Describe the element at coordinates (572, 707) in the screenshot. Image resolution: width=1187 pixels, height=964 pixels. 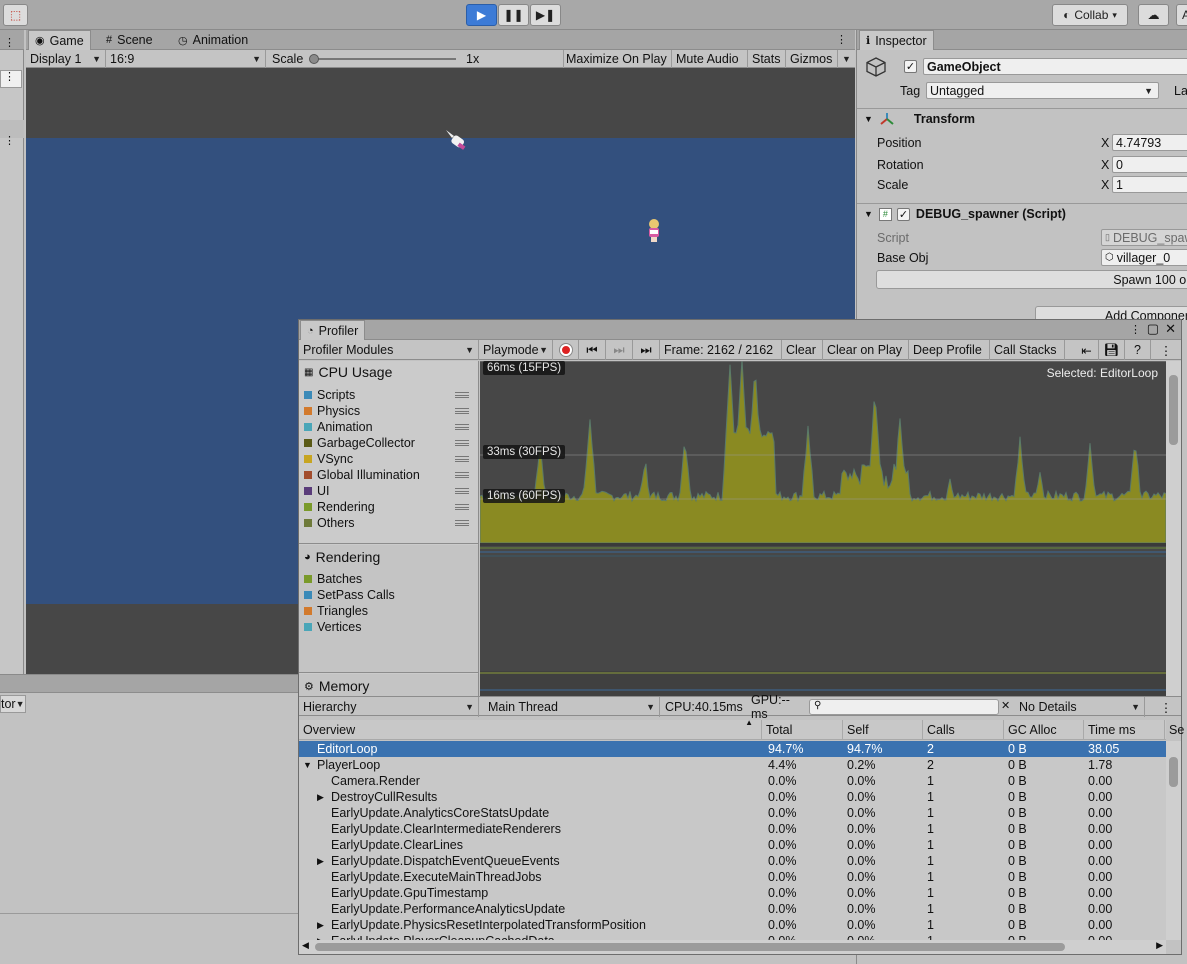
I see `thread-dropdown: Main Thread ▼` at that location.